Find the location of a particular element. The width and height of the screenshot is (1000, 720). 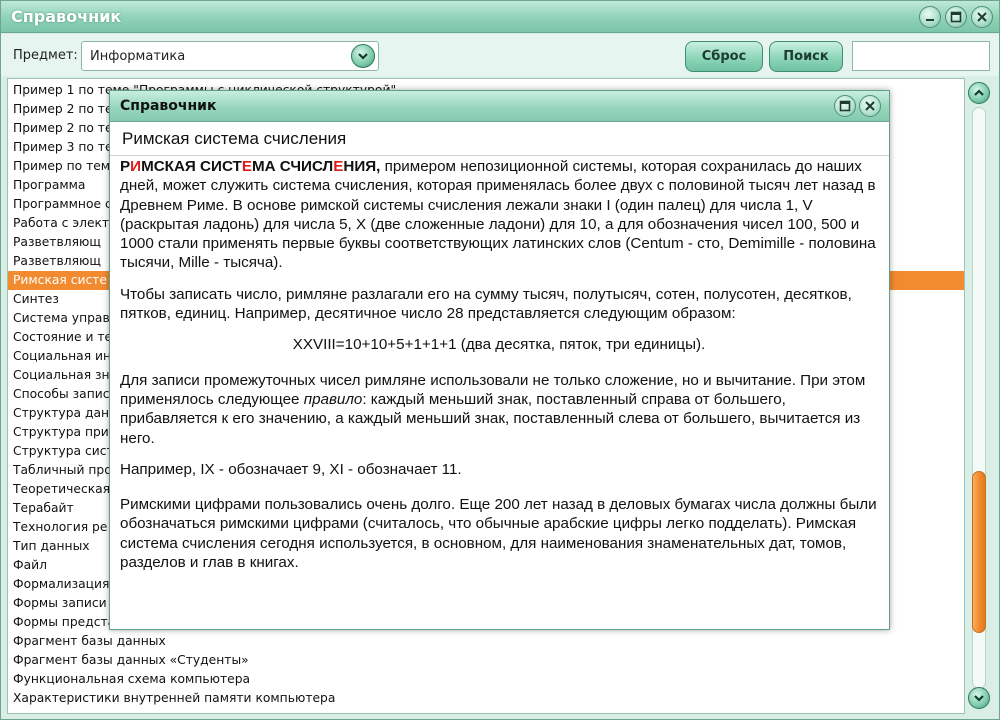

dialog-title: Справочник is located at coordinates (168, 106).